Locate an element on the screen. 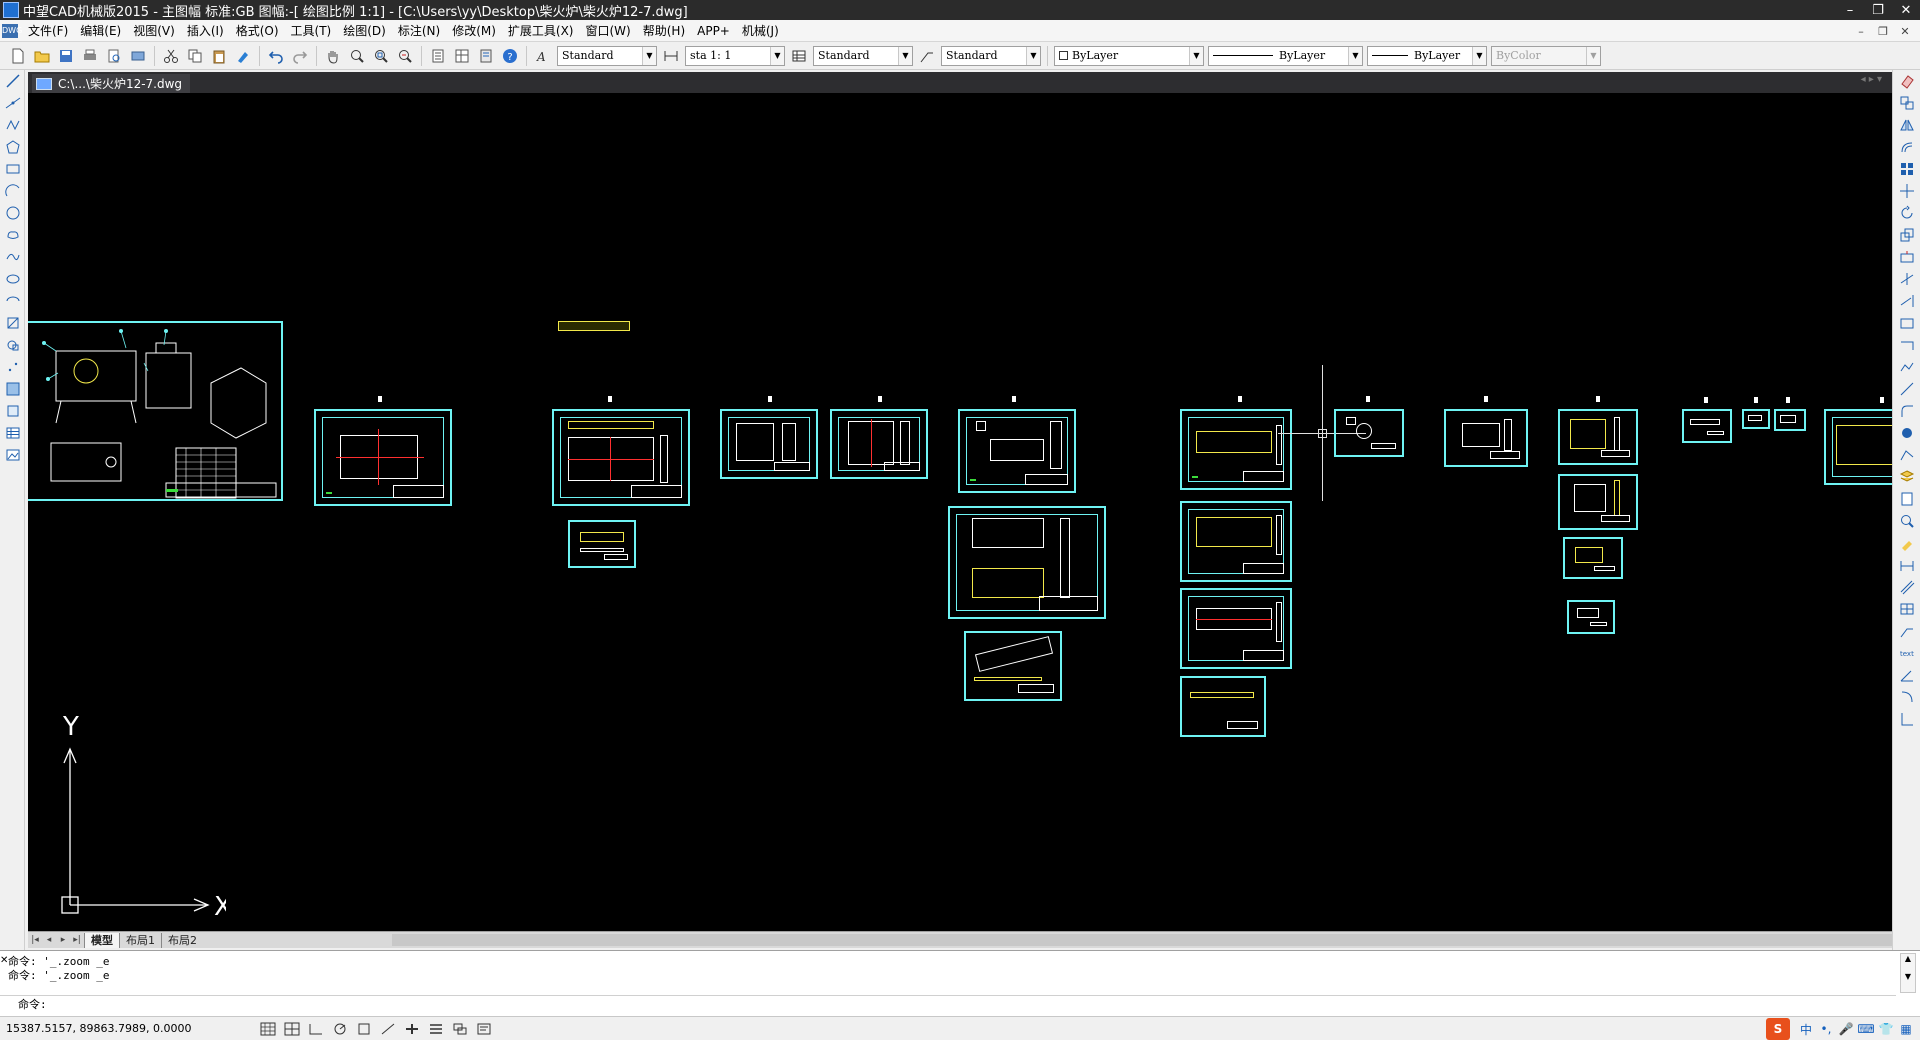 This screenshot has height=1040, width=1920. stretch-icon is located at coordinates (1906, 257).